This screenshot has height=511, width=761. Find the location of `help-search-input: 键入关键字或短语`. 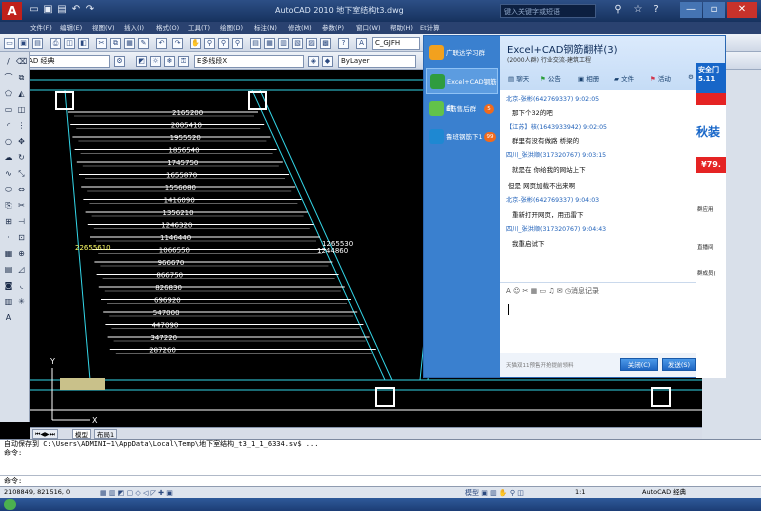

help-search-input: 键入关键字或短语 is located at coordinates (548, 11).